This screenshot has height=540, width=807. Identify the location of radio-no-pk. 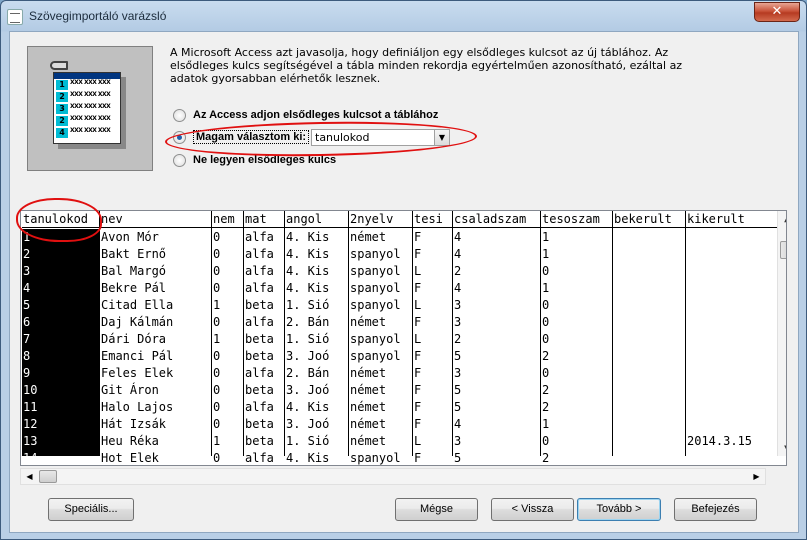
(179, 160).